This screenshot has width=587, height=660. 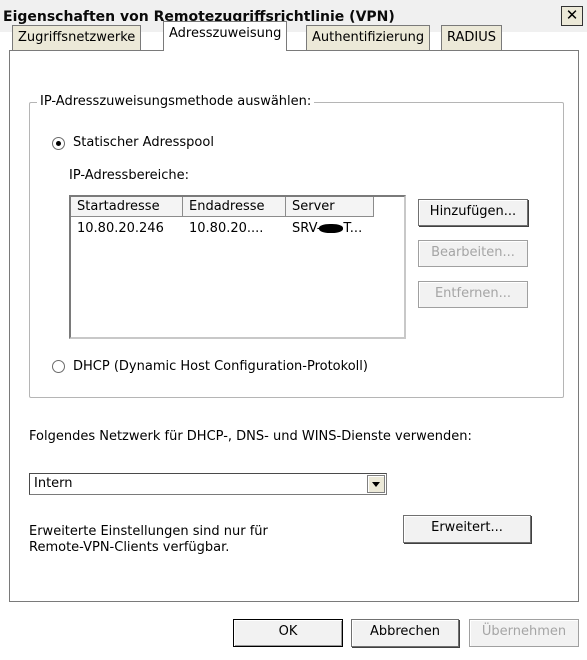 I want to click on tab-label: Adresszuweisung, so click(x=225, y=33).